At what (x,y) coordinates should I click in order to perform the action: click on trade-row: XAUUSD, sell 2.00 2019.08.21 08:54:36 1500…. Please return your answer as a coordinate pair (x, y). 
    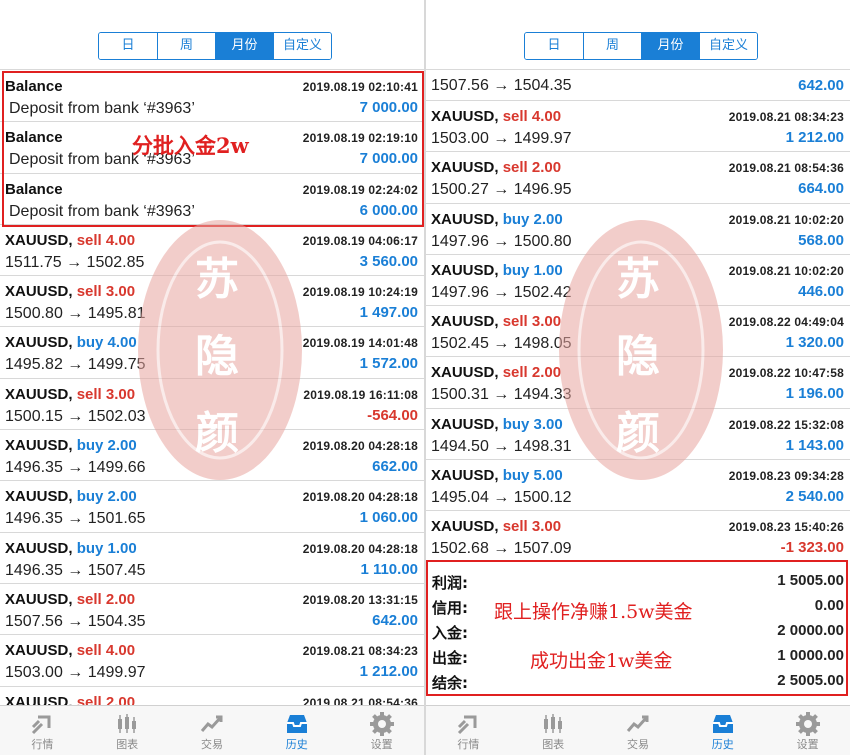
    Looking at the image, I should click on (638, 178).